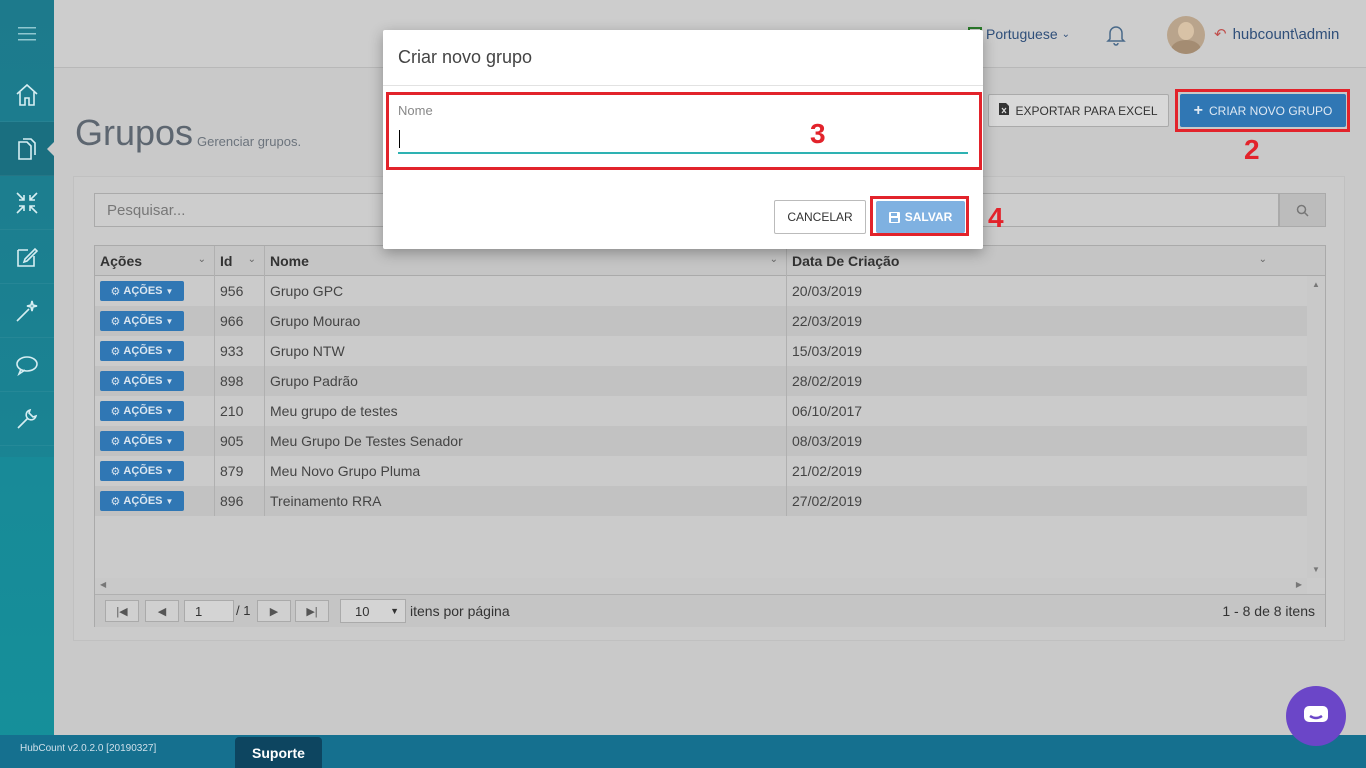 The height and width of the screenshot is (768, 1366). What do you see at coordinates (27, 311) in the screenshot?
I see `magic-wand-icon` at bounding box center [27, 311].